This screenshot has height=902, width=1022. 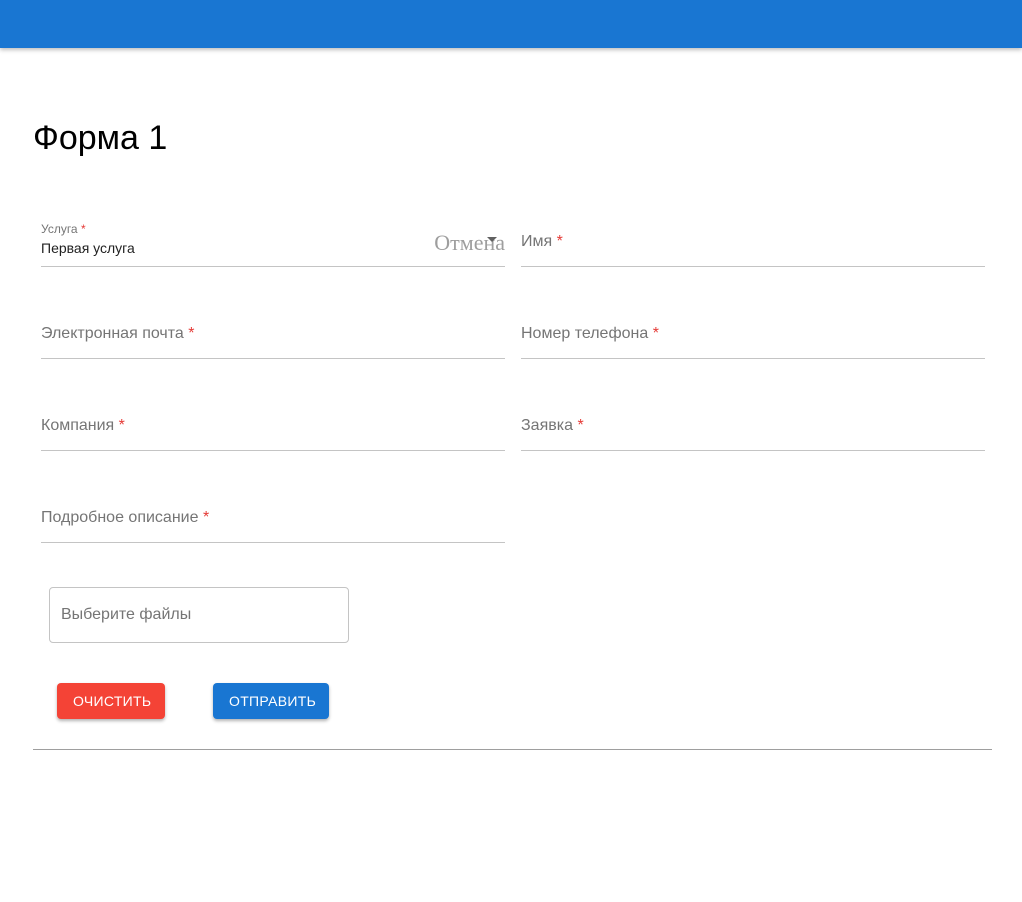 I want to click on submit-button: ОТПРАВИТЬ, so click(x=271, y=701).